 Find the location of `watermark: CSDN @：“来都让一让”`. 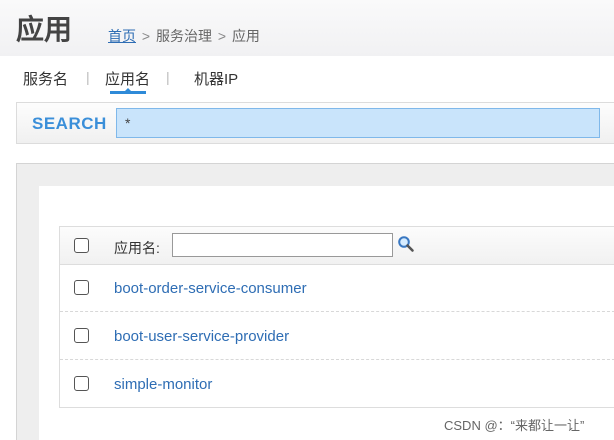

watermark: CSDN @：“来都让一让” is located at coordinates (514, 425).